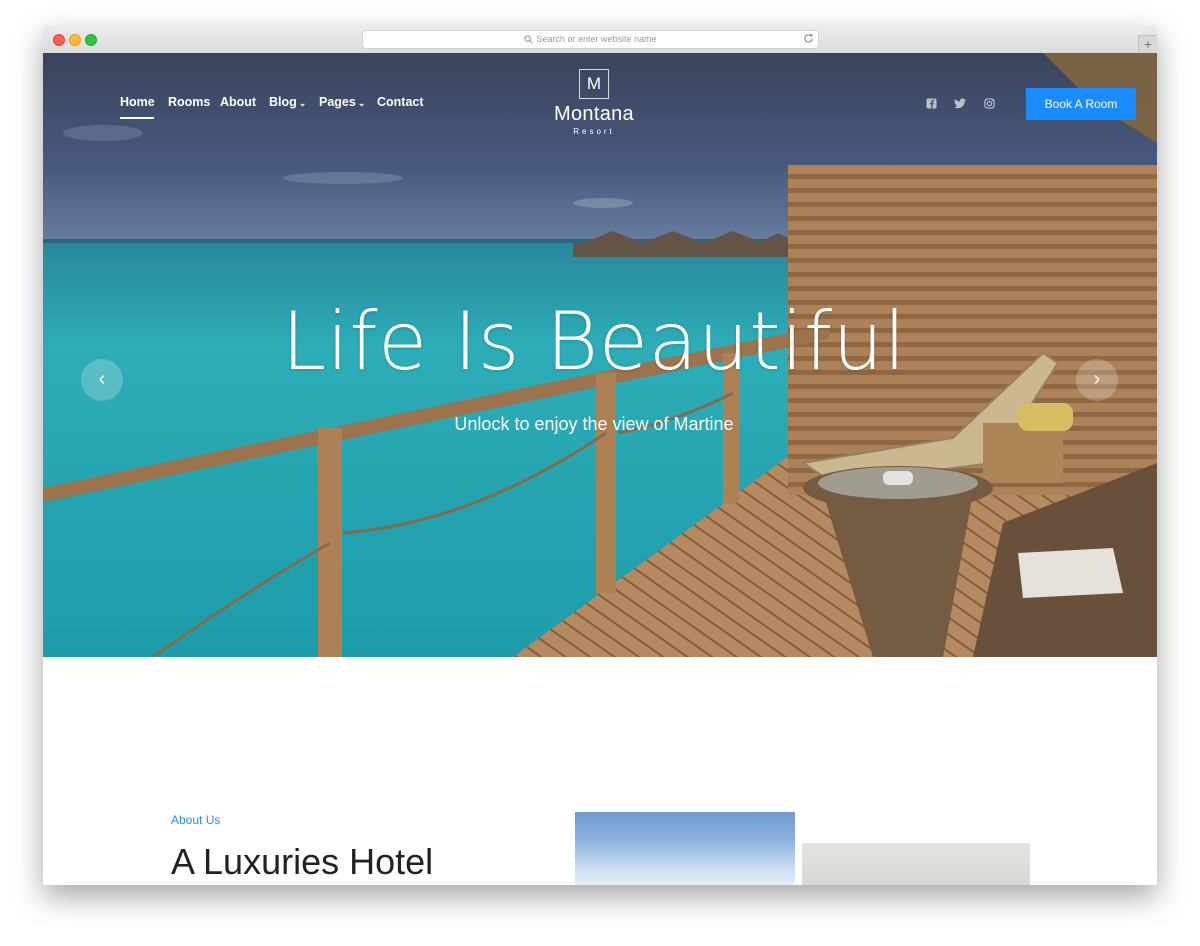 The width and height of the screenshot is (1200, 946). Describe the element at coordinates (594, 131) in the screenshot. I see `logo-tagline: Resort` at that location.